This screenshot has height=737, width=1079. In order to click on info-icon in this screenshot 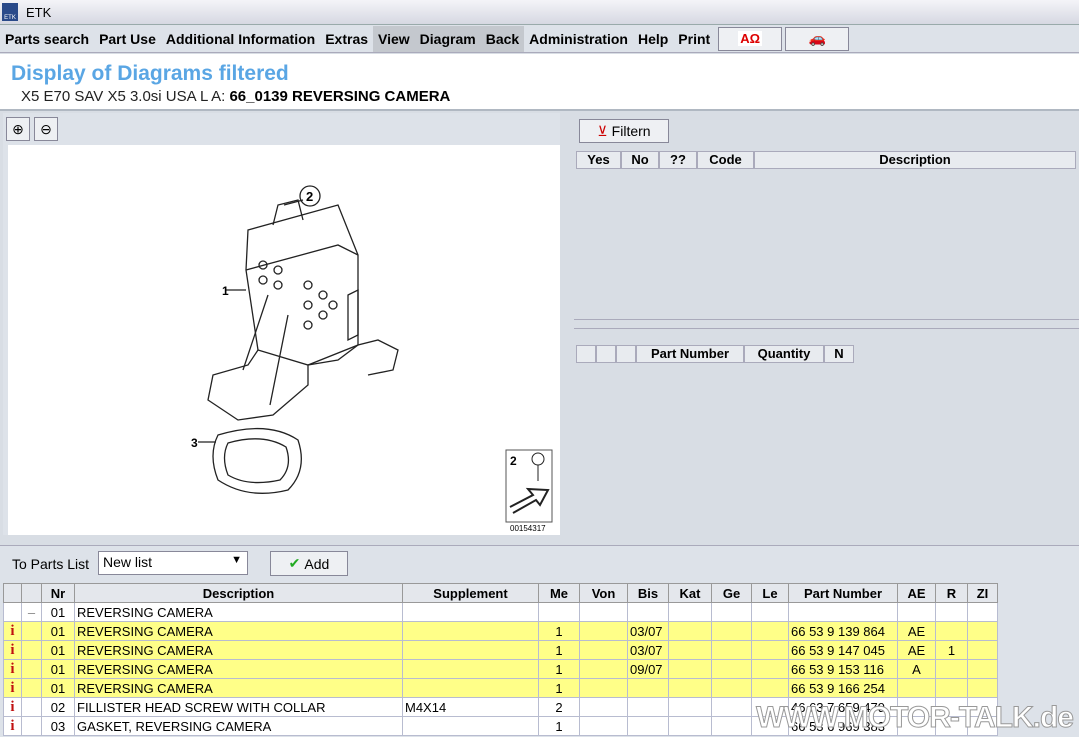, I will do `click(12, 612)`.